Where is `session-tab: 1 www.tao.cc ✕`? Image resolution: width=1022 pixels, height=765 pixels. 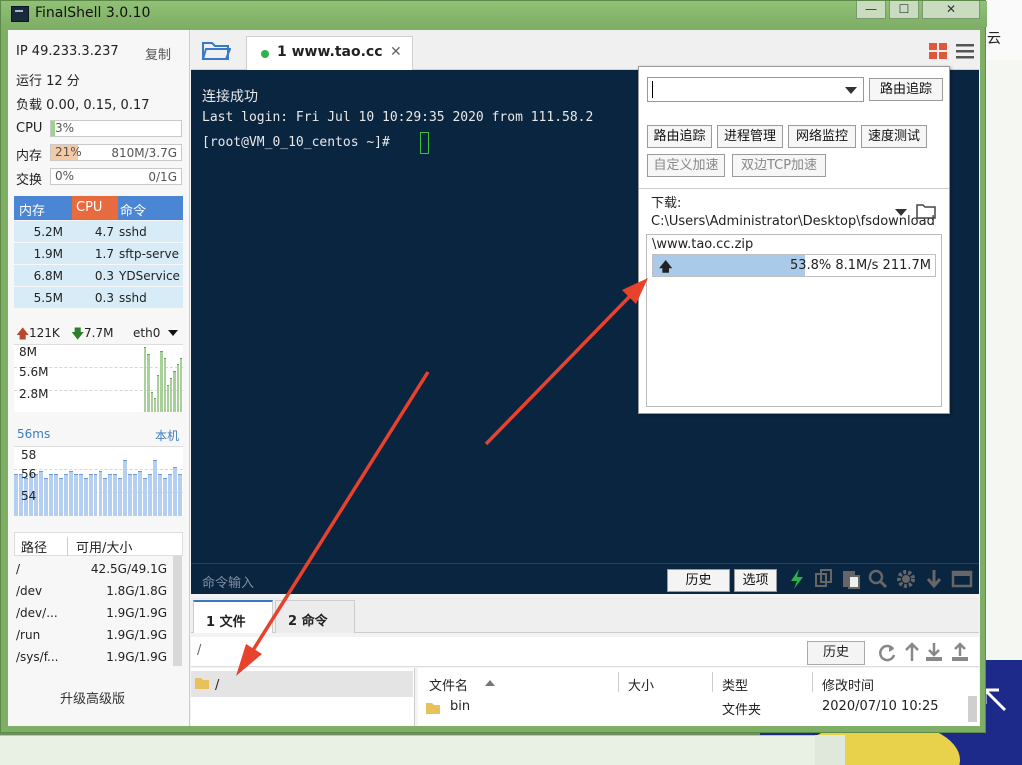 session-tab: 1 www.tao.cc ✕ is located at coordinates (329, 53).